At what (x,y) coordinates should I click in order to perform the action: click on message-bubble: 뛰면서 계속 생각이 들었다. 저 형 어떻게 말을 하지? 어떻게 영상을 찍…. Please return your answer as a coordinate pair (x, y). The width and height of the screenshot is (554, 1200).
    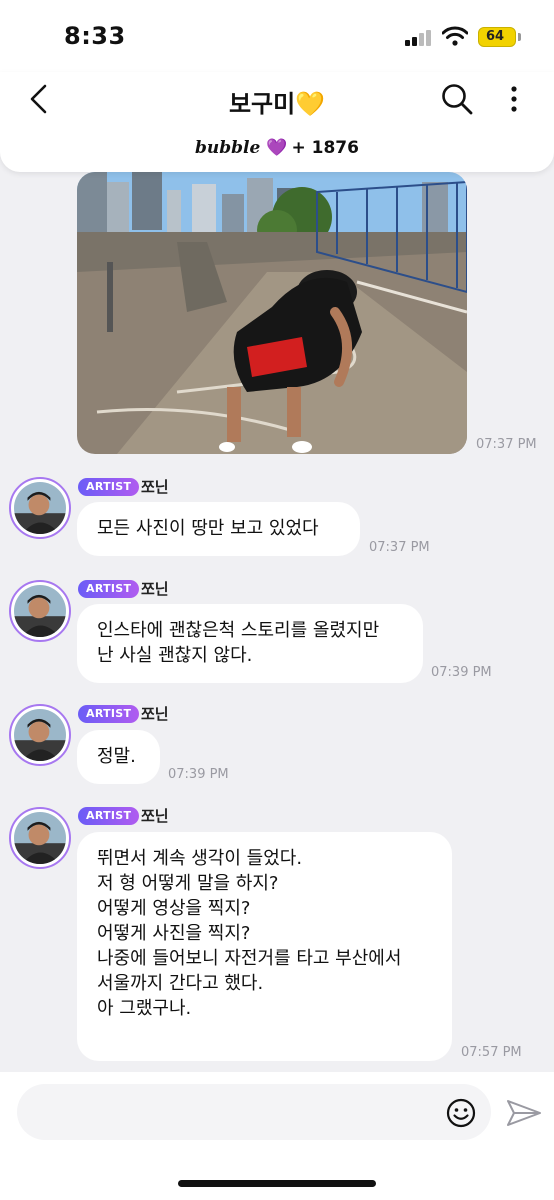
    Looking at the image, I should click on (264, 946).